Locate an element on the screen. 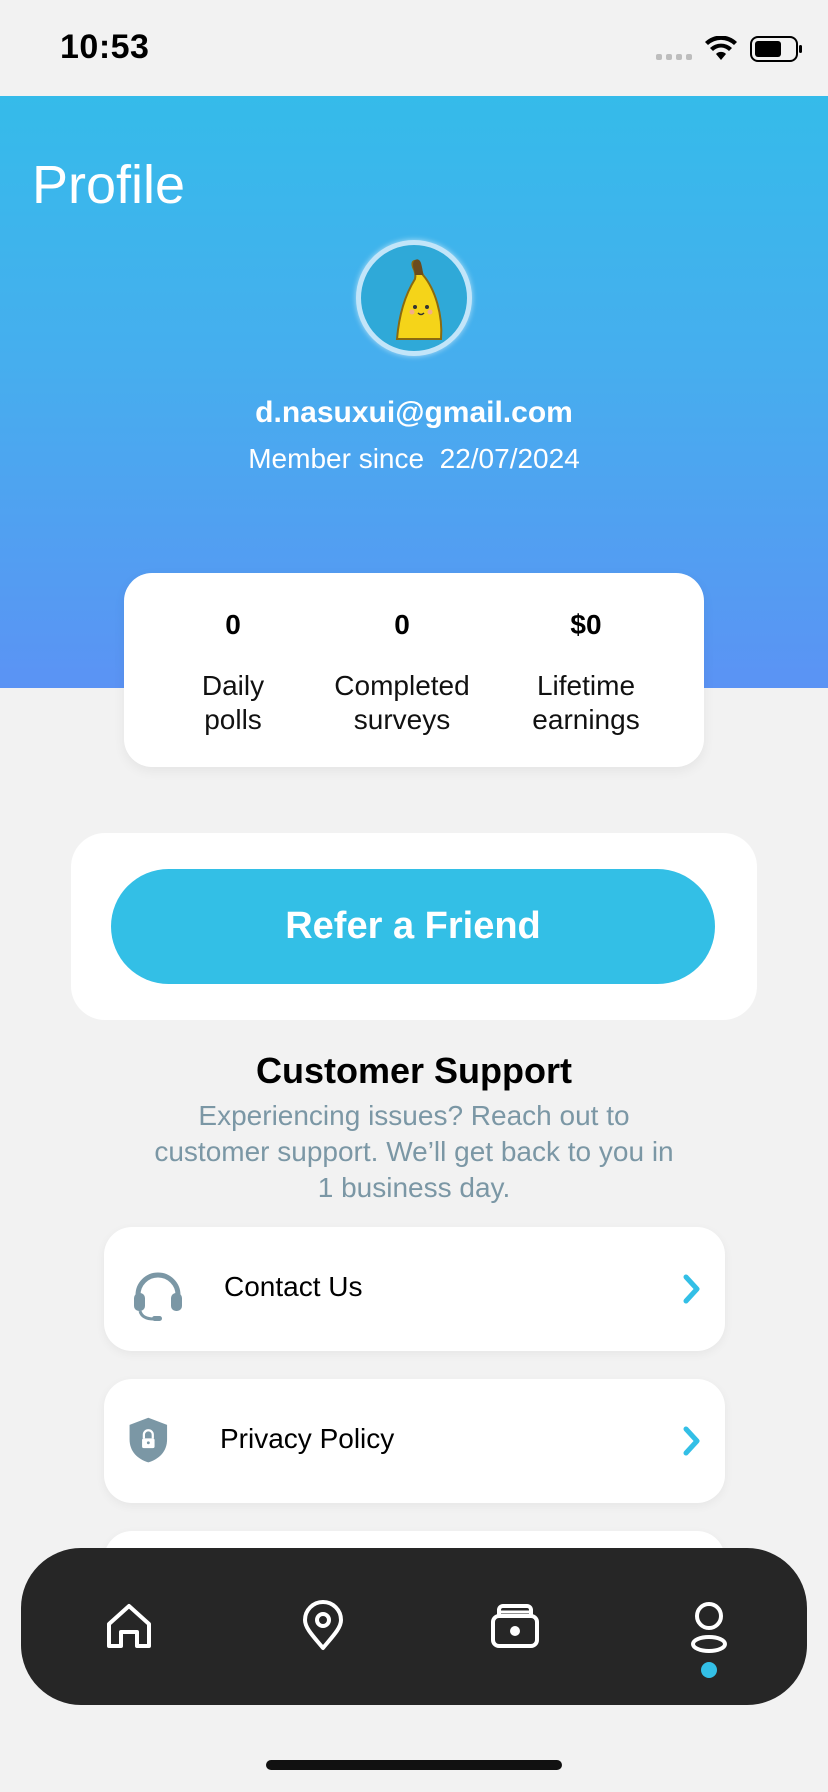 The height and width of the screenshot is (1792, 828). member-since: Member since 22/07/2024 is located at coordinates (414, 458).